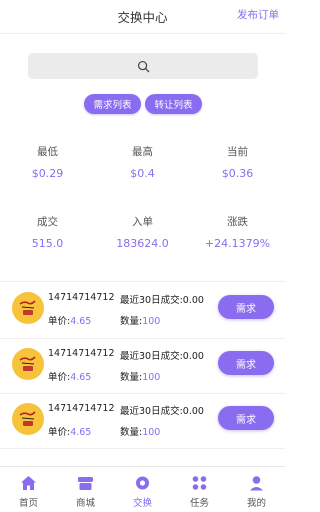 The height and width of the screenshot is (512, 320). I want to click on tasks-icon, so click(199, 482).